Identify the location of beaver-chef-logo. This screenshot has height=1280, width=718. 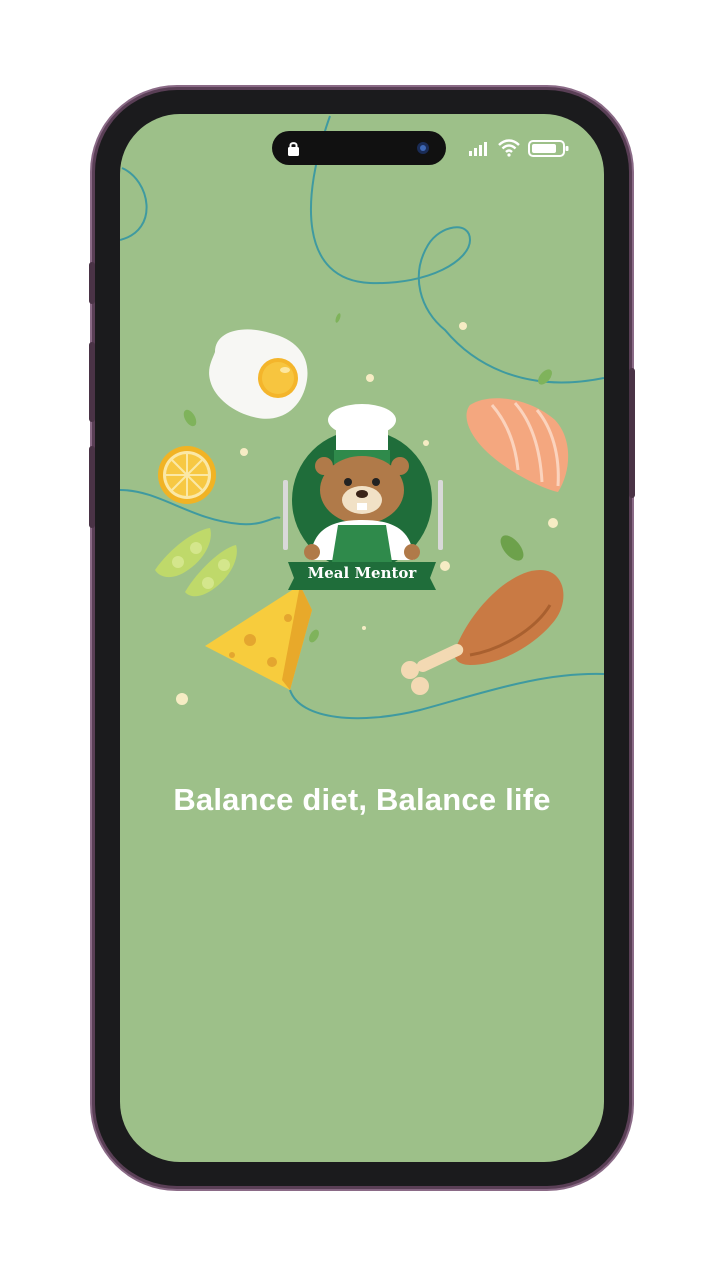
(363, 497).